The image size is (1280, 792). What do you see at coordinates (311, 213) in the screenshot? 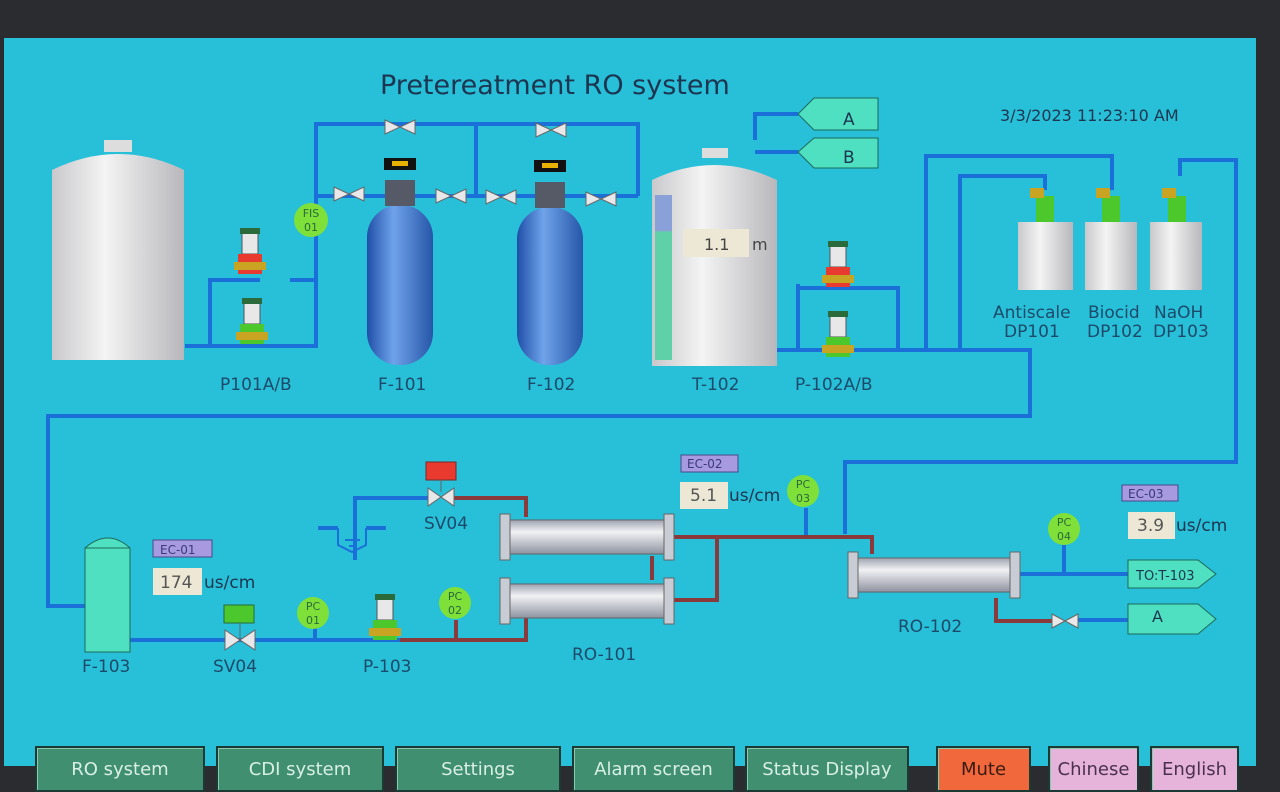
I see `fis01-line1: FIS` at bounding box center [311, 213].